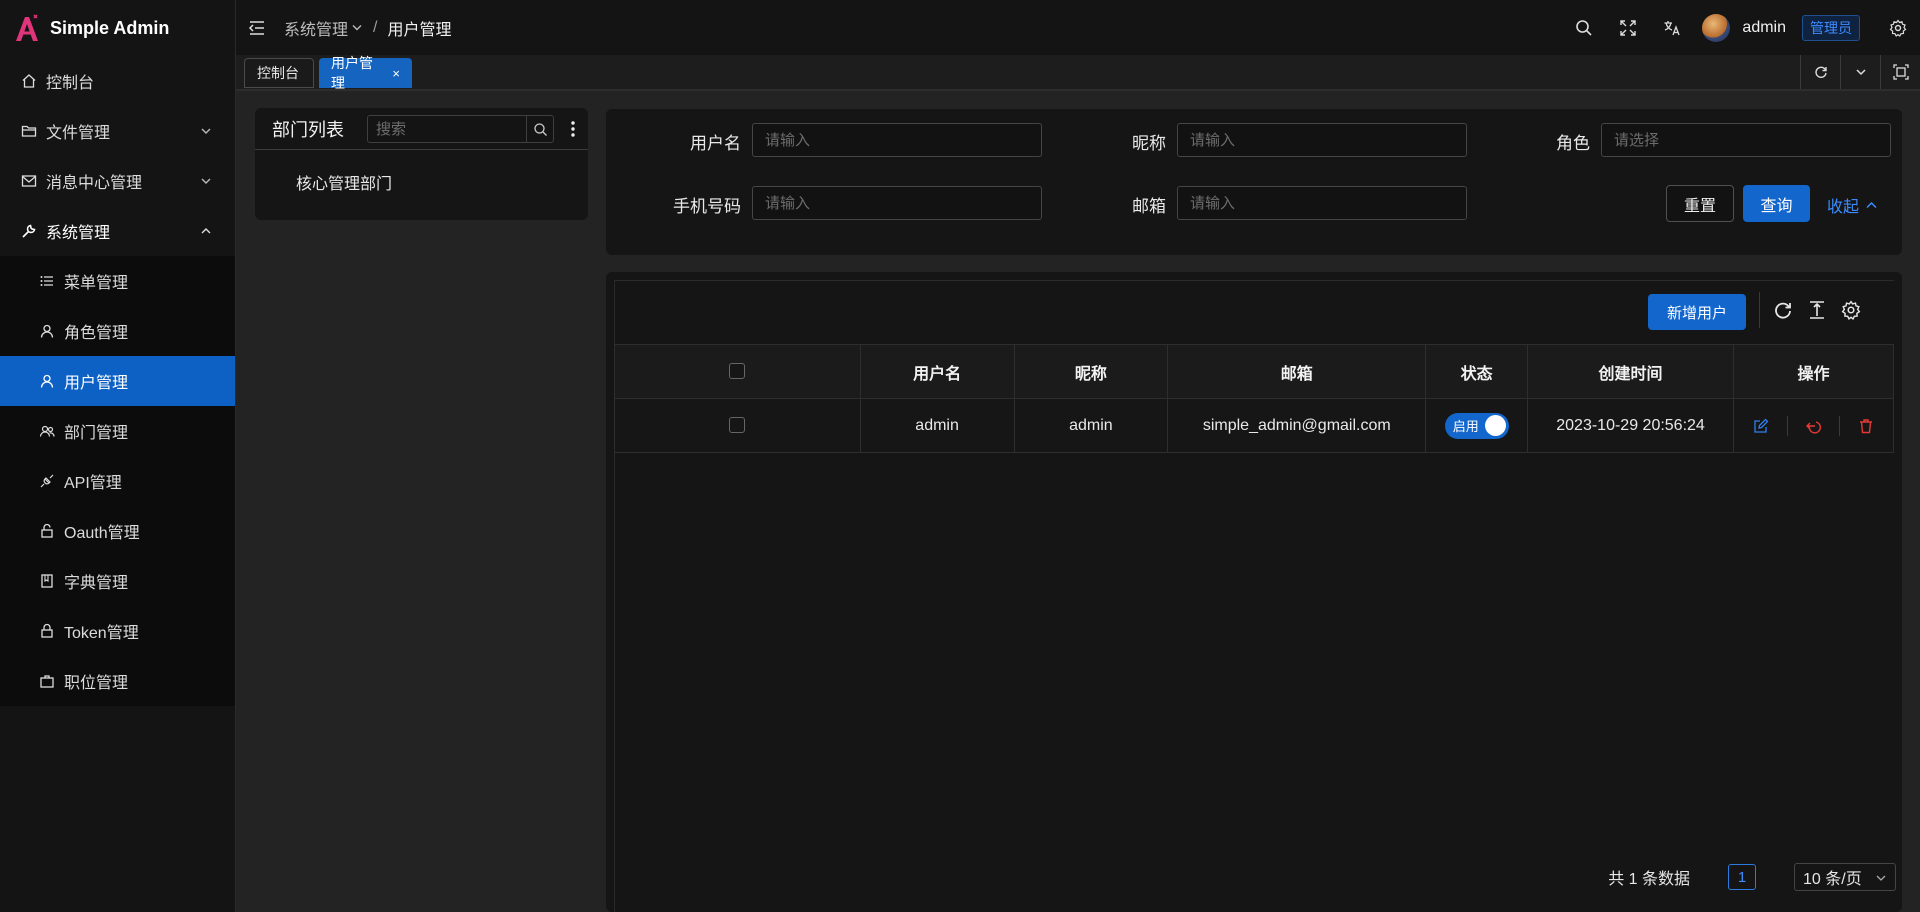 The width and height of the screenshot is (1920, 912). What do you see at coordinates (421, 164) in the screenshot?
I see `department-panel: 部门列表 核心管理部门` at bounding box center [421, 164].